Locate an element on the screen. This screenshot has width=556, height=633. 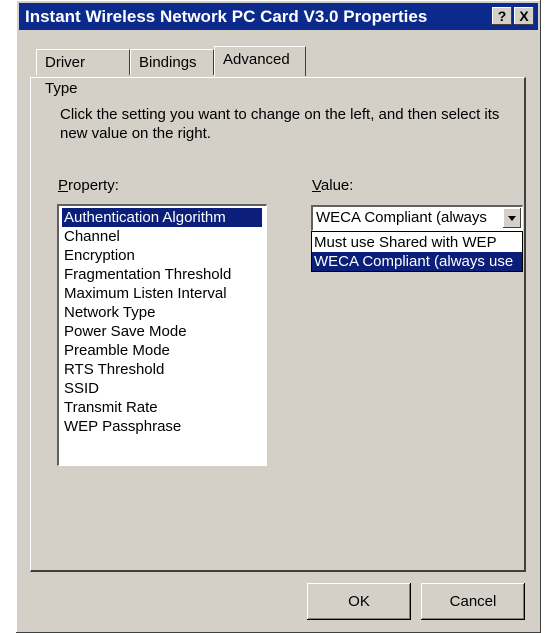
value-combobox: WECA Compliant (always is located at coordinates (417, 218).